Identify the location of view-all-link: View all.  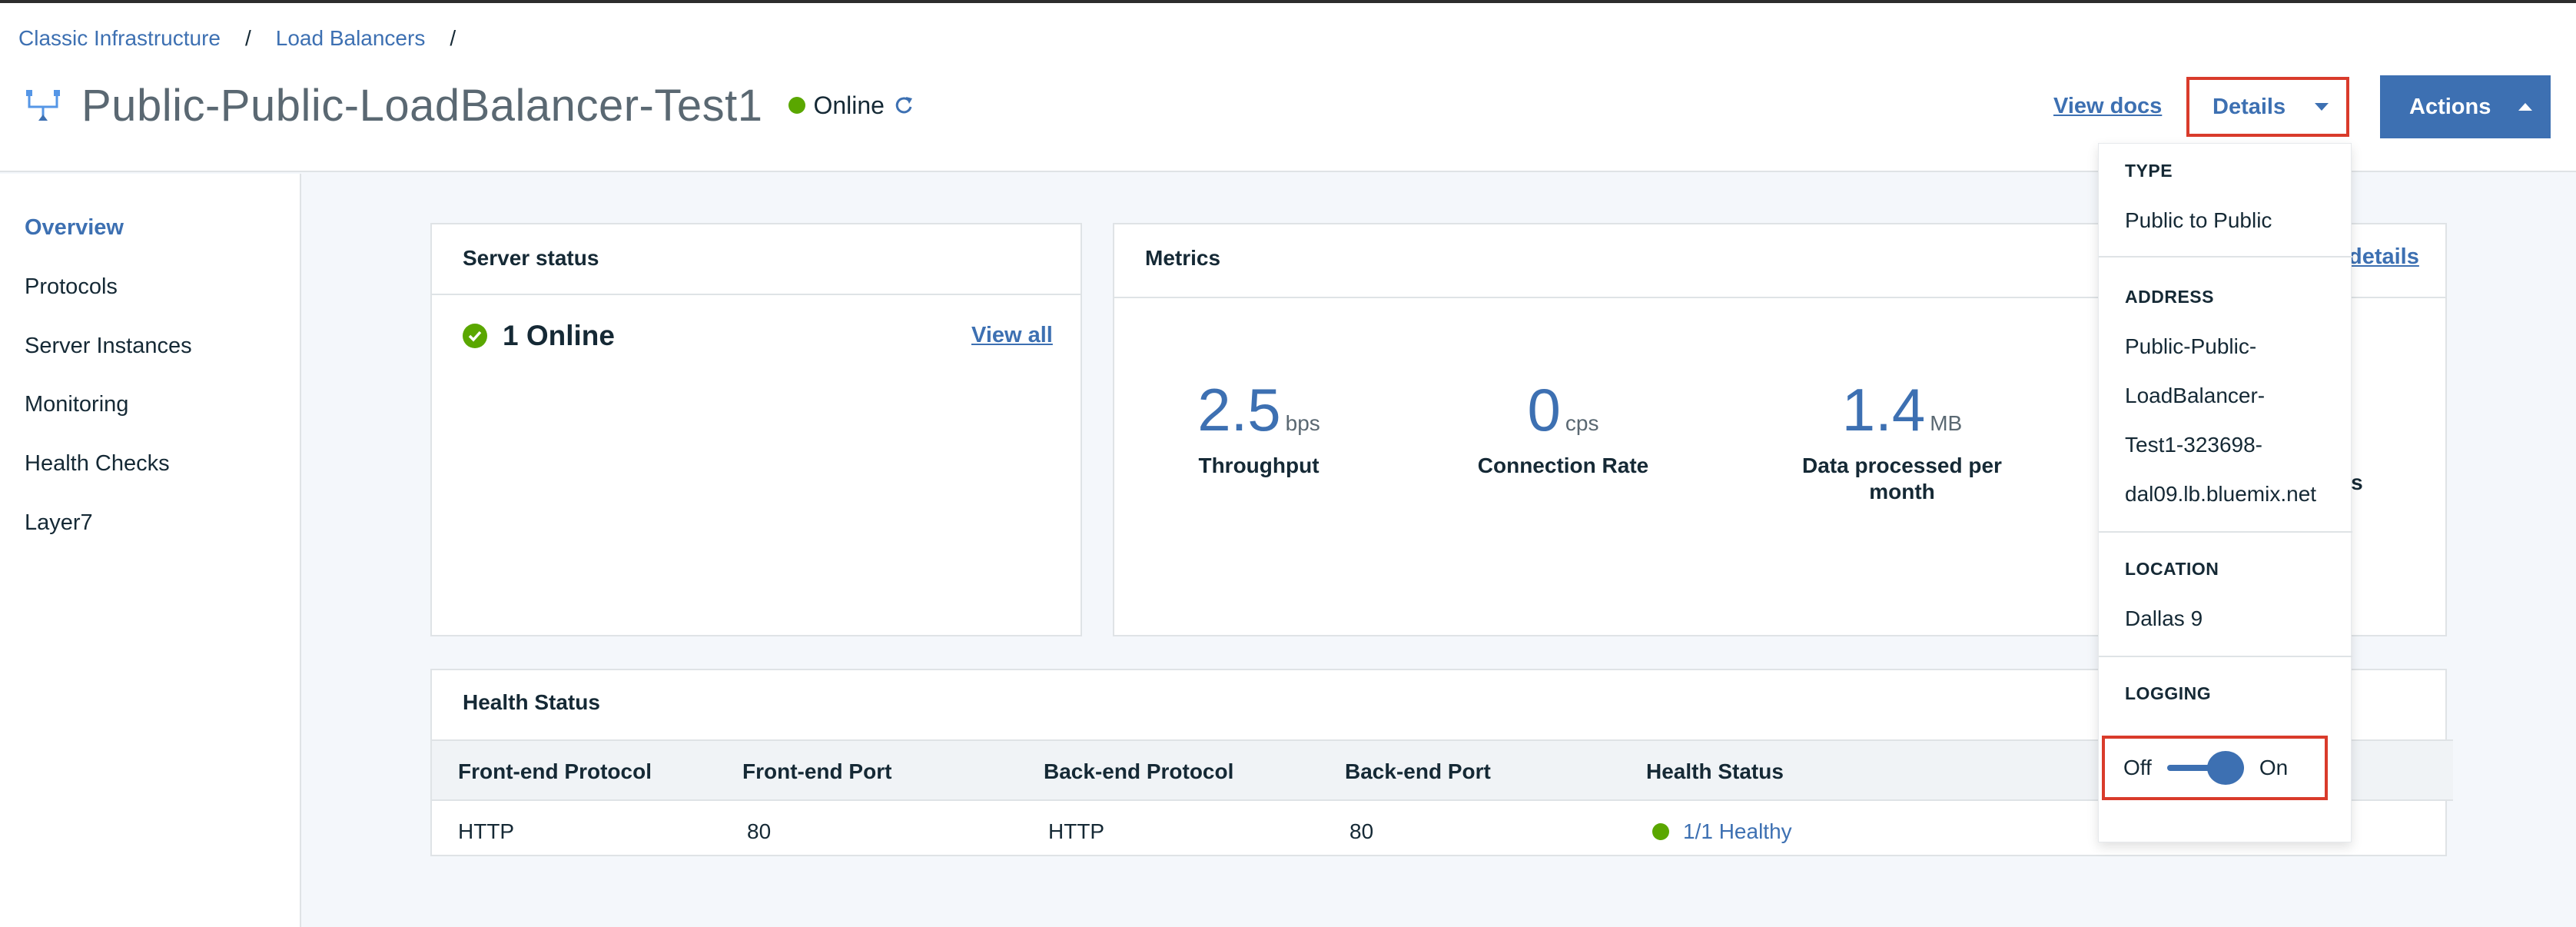
(1012, 335).